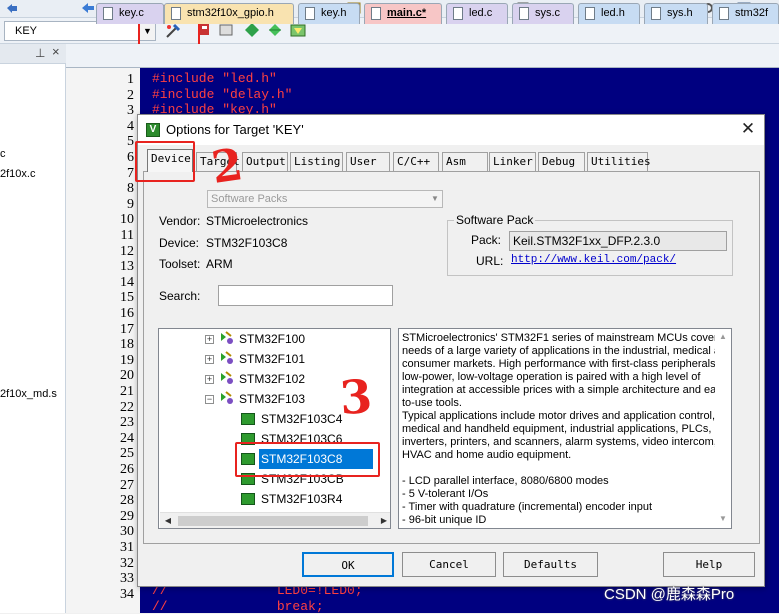  What do you see at coordinates (127, 423) in the screenshot?
I see `line-number: 23` at bounding box center [127, 423].